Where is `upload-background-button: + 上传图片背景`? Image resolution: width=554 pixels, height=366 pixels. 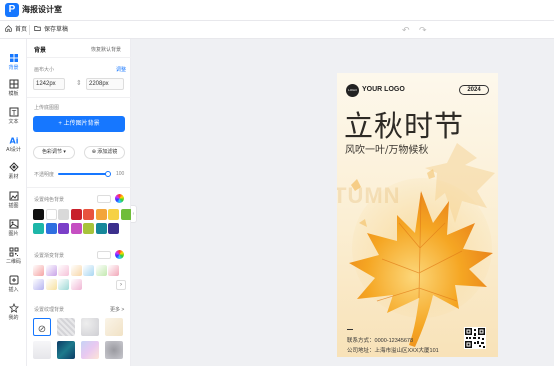 upload-background-button: + 上传图片背景 is located at coordinates (79, 124).